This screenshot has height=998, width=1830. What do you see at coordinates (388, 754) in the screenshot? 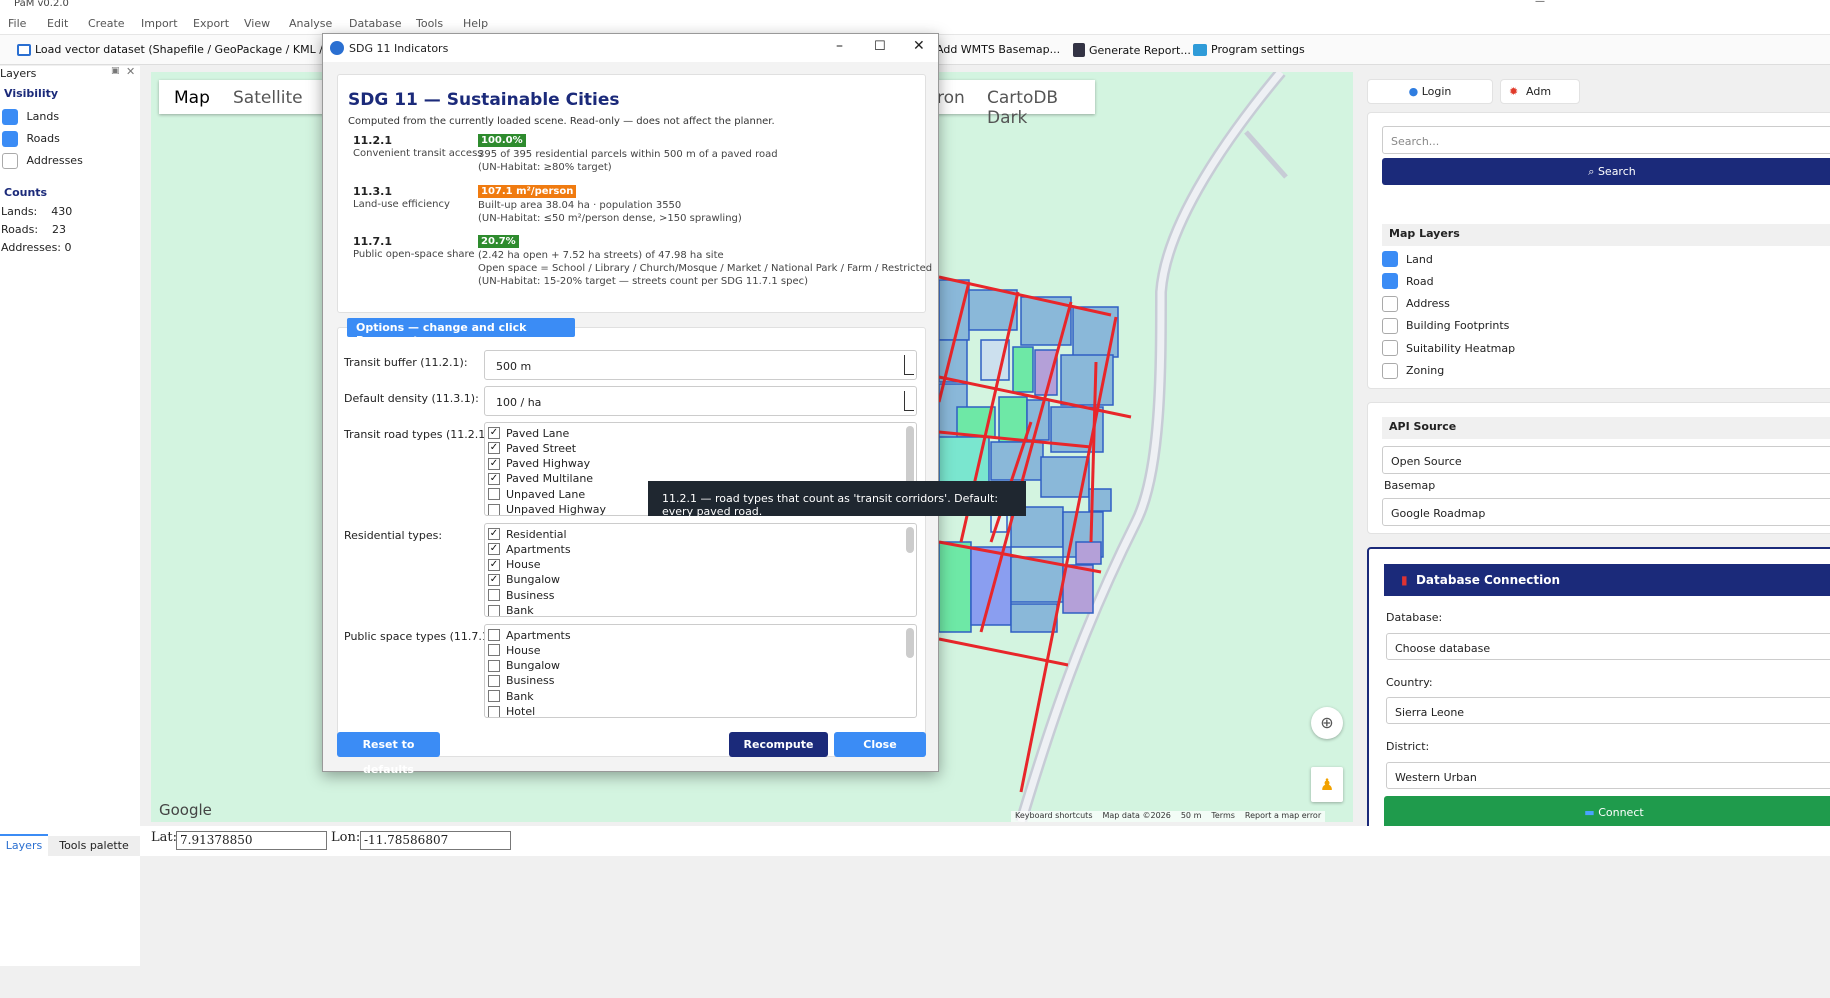
I see `reset-defaults-button: Reset to defaults` at bounding box center [388, 754].